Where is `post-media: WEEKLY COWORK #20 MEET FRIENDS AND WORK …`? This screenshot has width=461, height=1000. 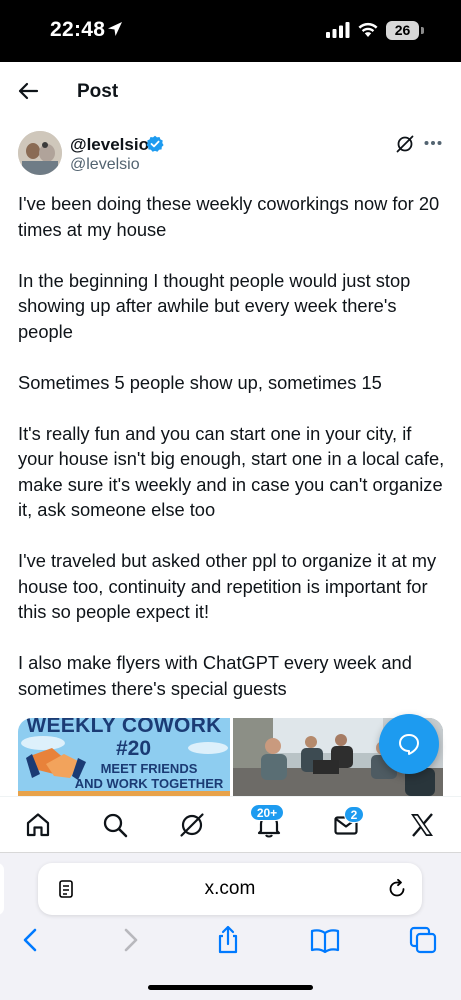
post-media: WEEKLY COWORK #20 MEET FRIENDS AND WORK … is located at coordinates (230, 757).